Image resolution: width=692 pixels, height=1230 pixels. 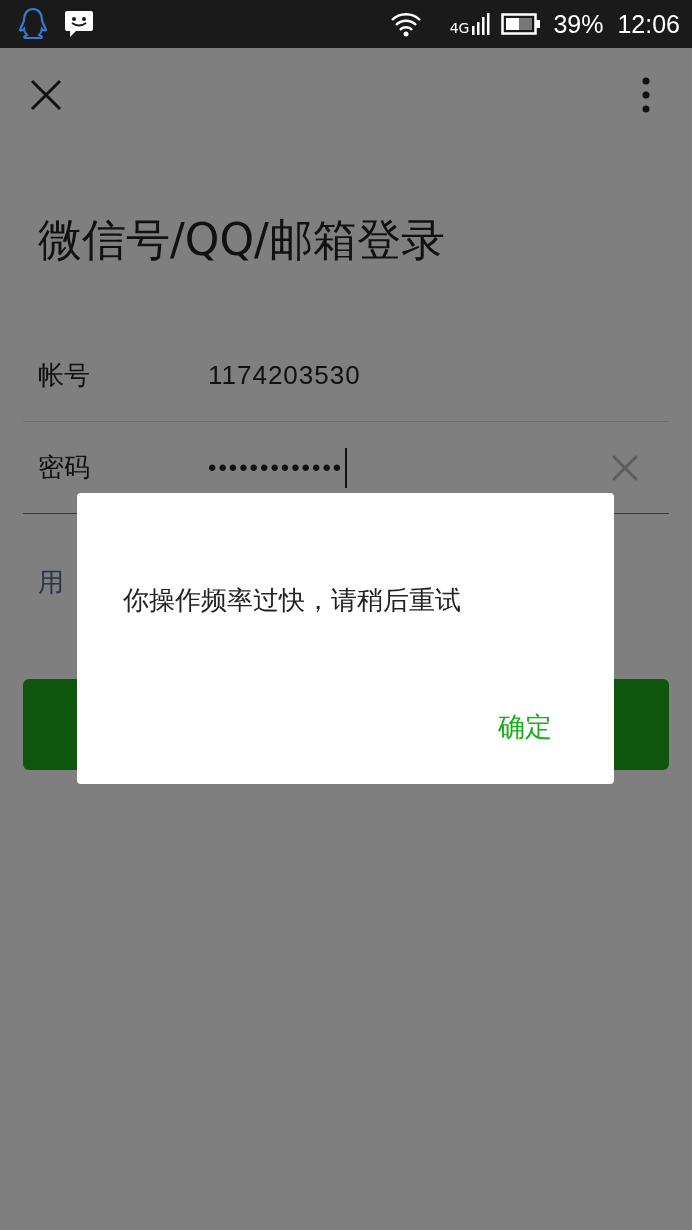 I want to click on penguin-icon, so click(x=33, y=24).